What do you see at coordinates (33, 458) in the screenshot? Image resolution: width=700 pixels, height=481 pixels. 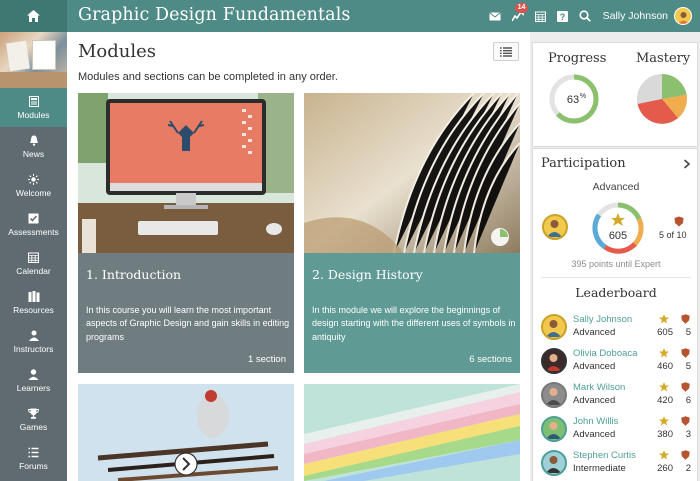 I see `sidebar-item-forums: Forums` at bounding box center [33, 458].